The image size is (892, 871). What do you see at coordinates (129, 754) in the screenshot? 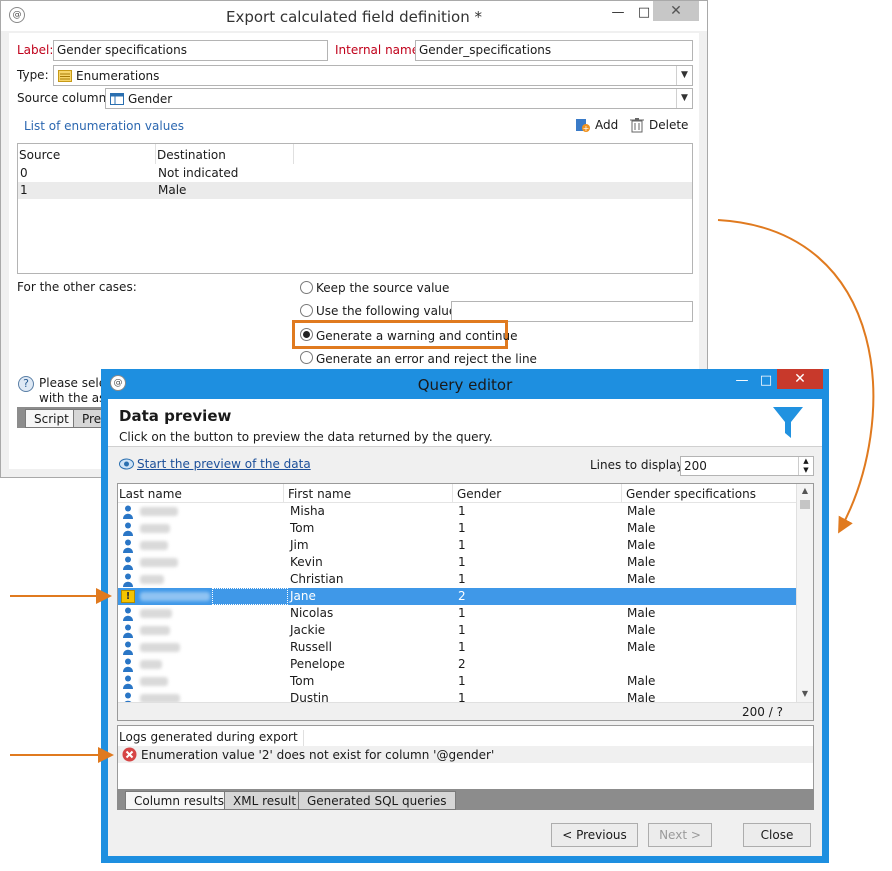
I see `error-icon` at bounding box center [129, 754].